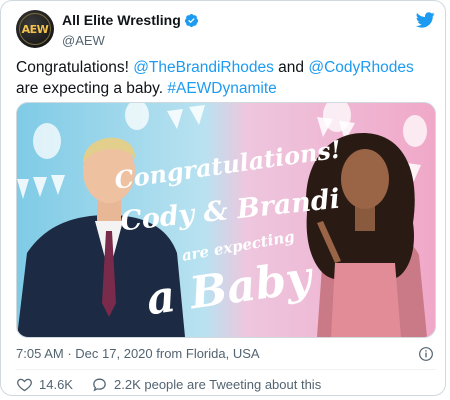  I want to click on heart-icon, so click(24, 385).